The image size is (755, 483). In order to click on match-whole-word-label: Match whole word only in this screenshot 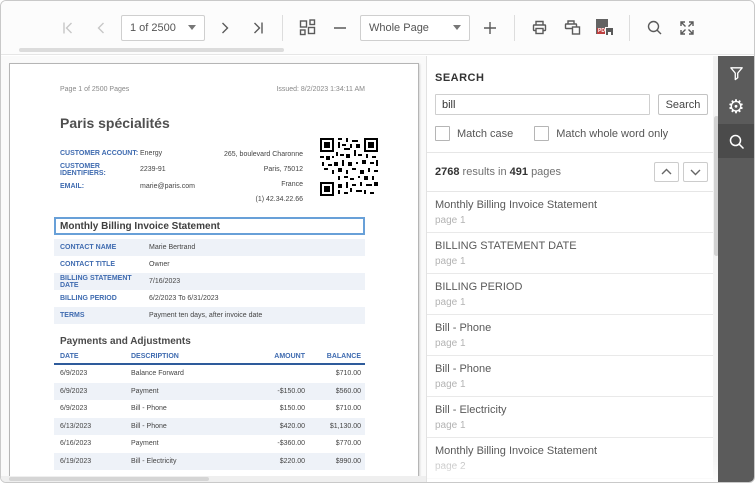, I will do `click(612, 133)`.